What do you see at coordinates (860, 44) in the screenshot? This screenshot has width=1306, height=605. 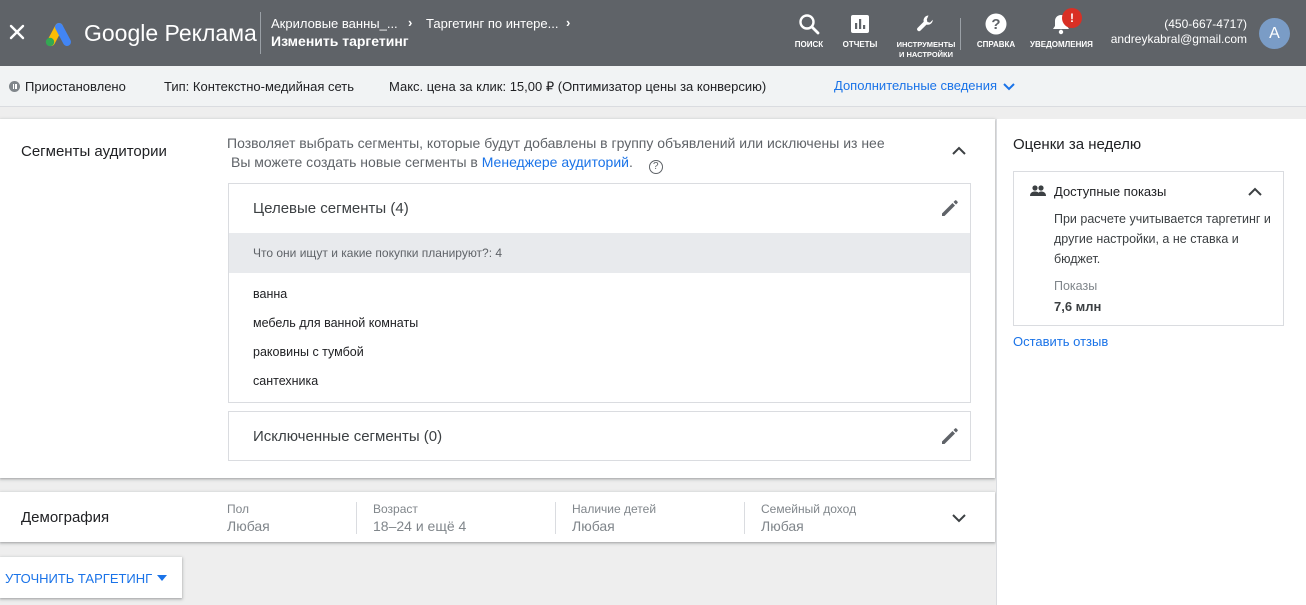 I see `reports-label: ОТЧЕТЫ` at bounding box center [860, 44].